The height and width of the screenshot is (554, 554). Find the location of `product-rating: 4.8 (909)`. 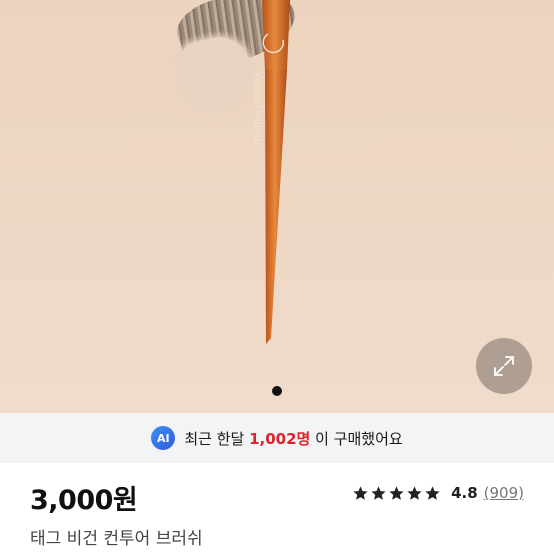

product-rating: 4.8 (909) is located at coordinates (438, 493).